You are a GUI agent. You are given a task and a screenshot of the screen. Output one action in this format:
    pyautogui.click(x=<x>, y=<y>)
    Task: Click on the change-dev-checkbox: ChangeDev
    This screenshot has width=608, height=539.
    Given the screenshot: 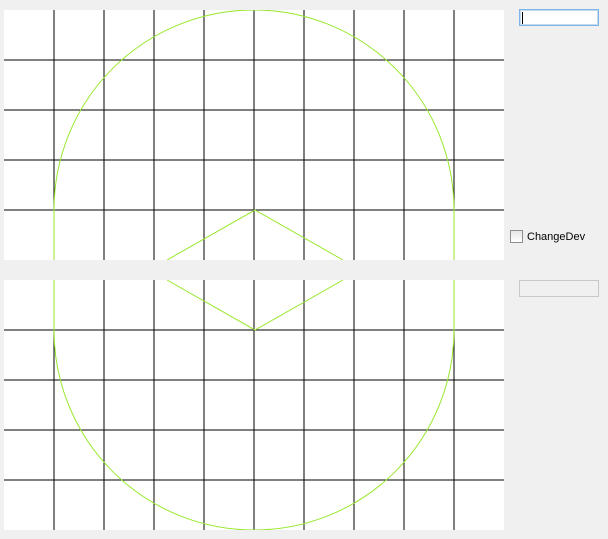 What is the action you would take?
    pyautogui.click(x=547, y=236)
    